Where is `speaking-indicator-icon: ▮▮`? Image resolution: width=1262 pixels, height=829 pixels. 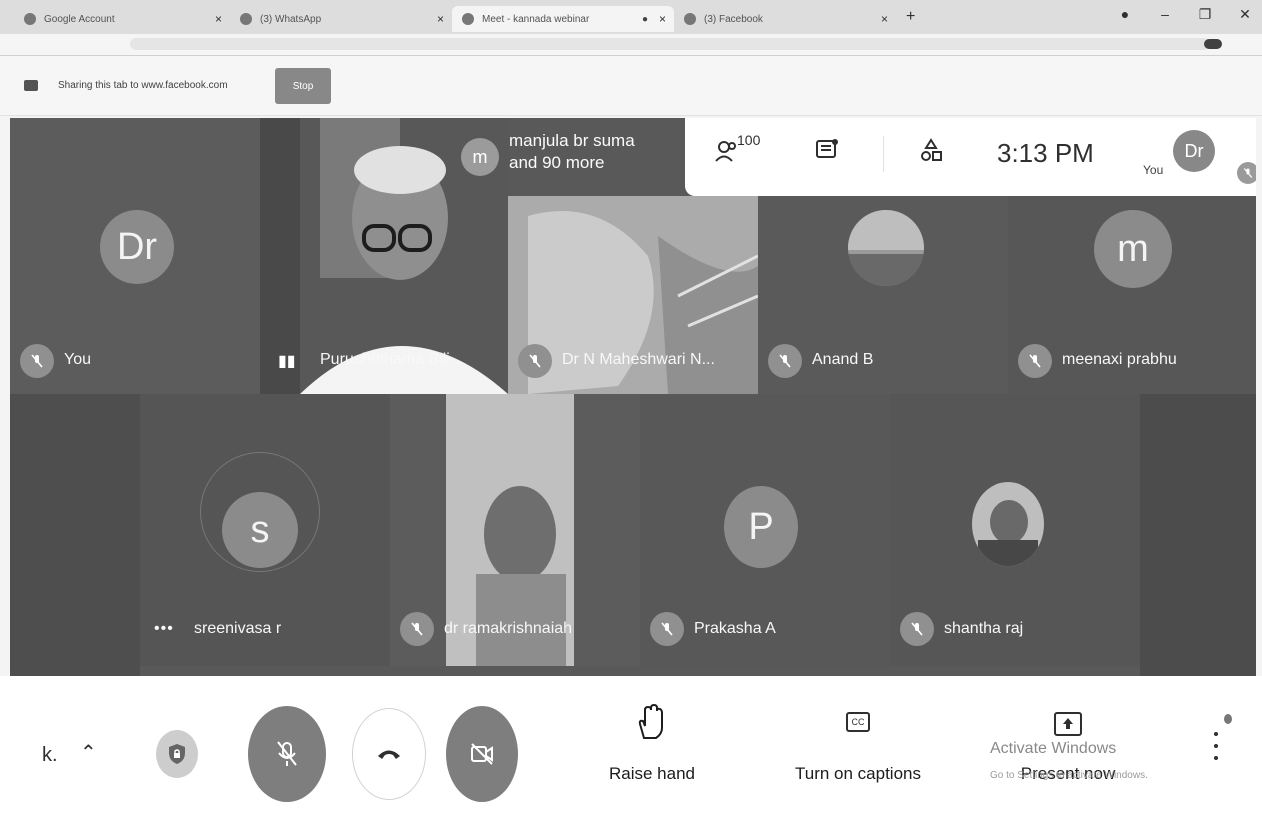
speaking-indicator-icon: ▮▮ is located at coordinates (287, 361).